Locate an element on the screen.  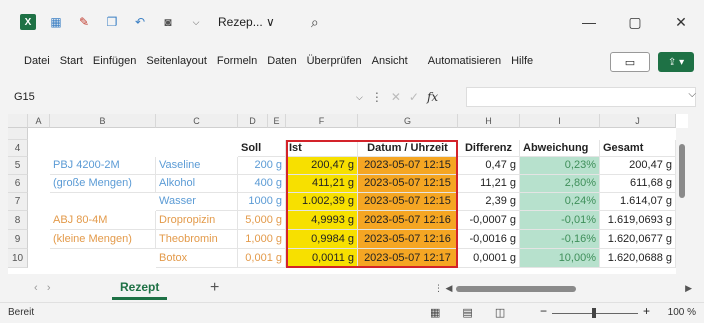
minimize-button: — is located at coordinates (589, 22).